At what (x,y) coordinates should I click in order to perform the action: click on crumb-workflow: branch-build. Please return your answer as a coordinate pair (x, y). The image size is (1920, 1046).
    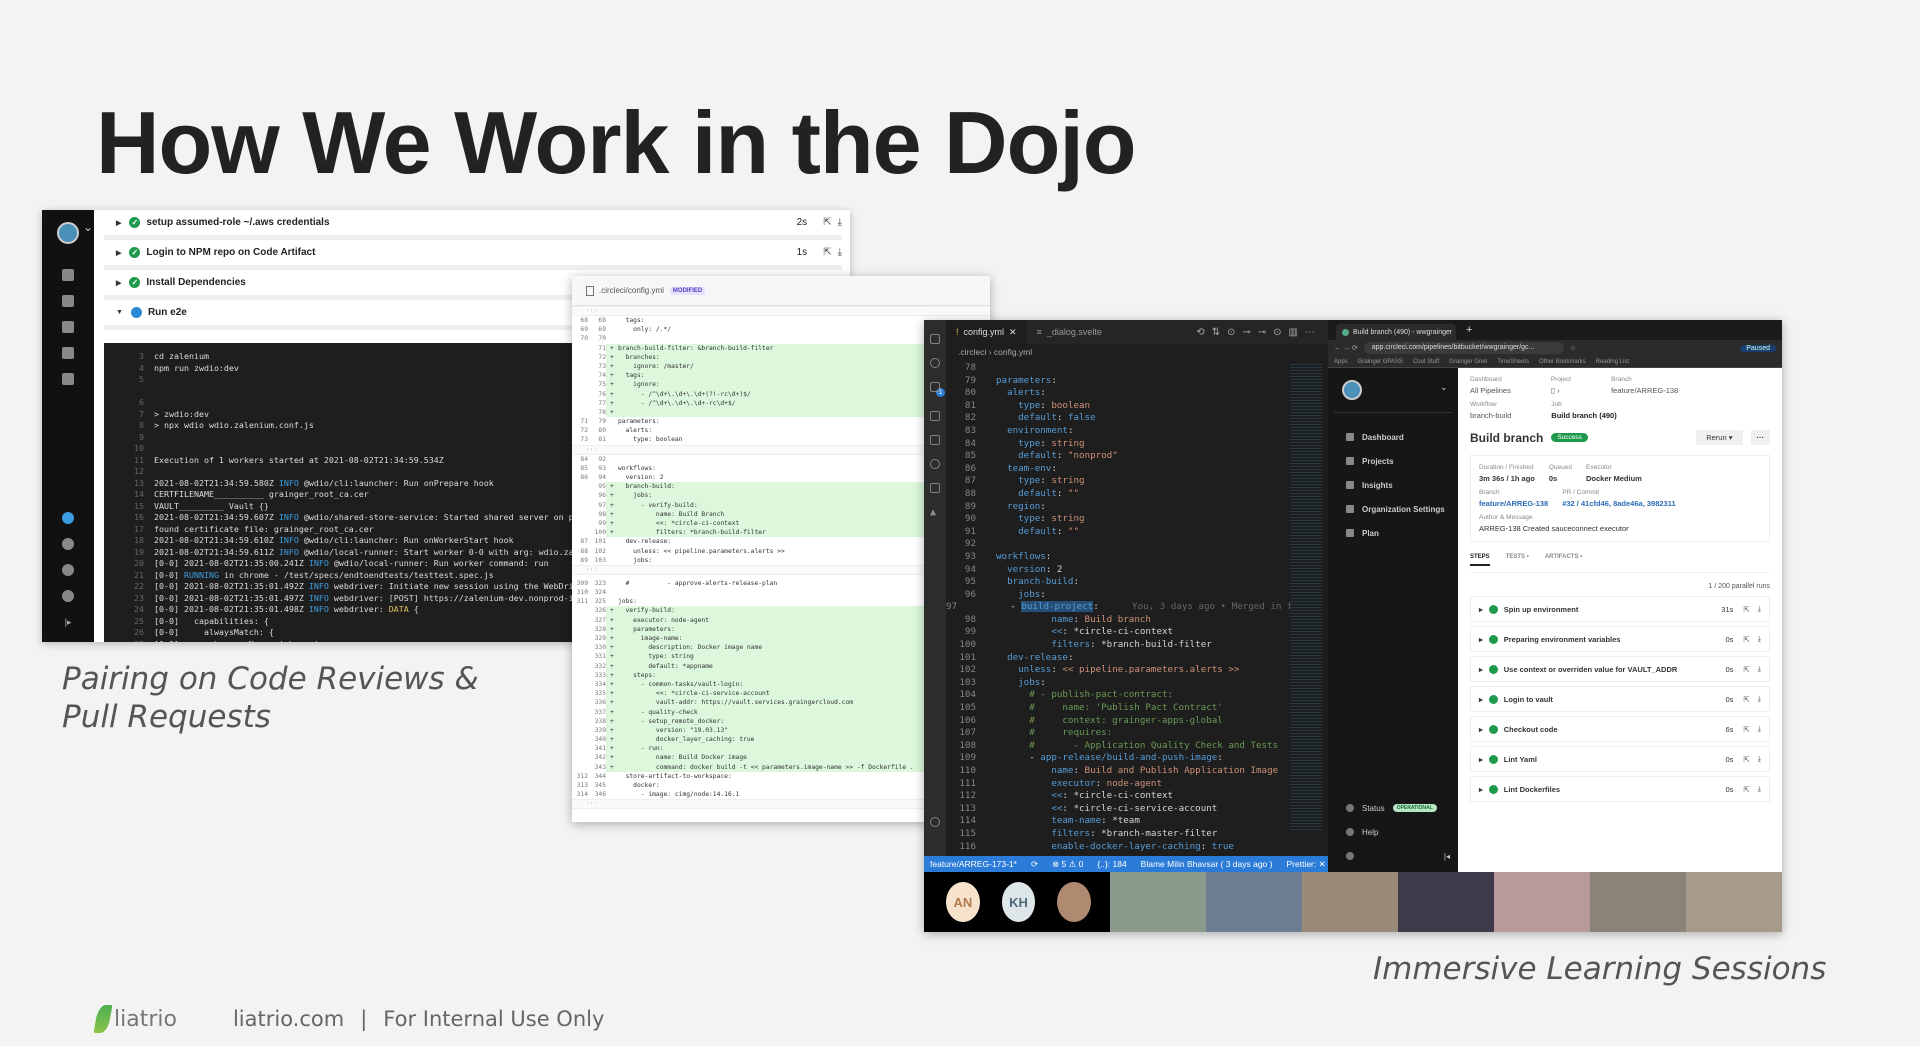
    Looking at the image, I should click on (1490, 415).